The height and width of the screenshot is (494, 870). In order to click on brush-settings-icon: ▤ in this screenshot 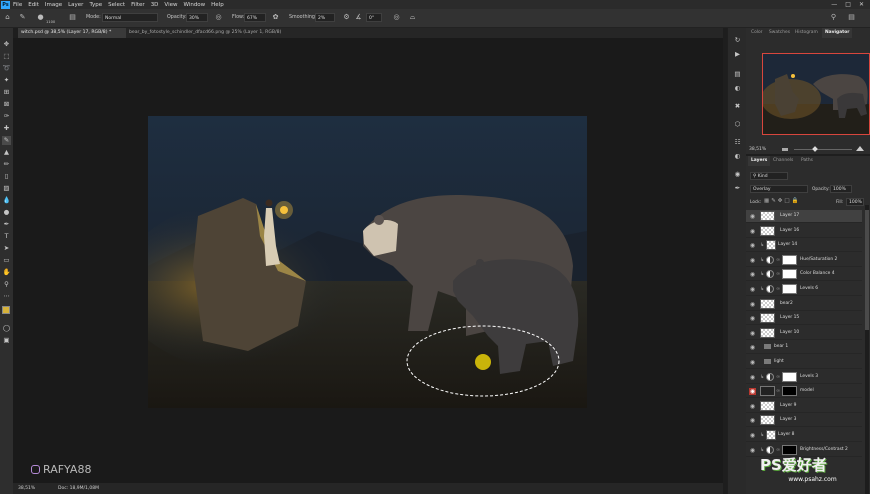, I will do `click(72, 17)`.